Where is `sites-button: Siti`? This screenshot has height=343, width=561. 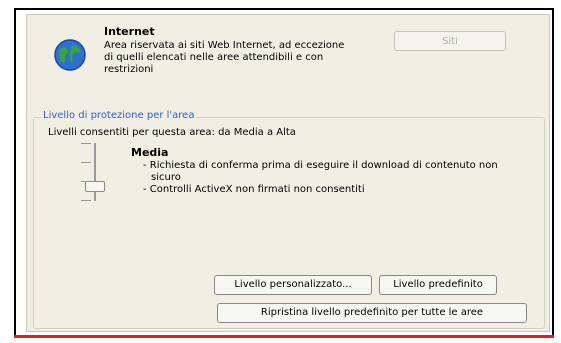 sites-button: Siti is located at coordinates (450, 41).